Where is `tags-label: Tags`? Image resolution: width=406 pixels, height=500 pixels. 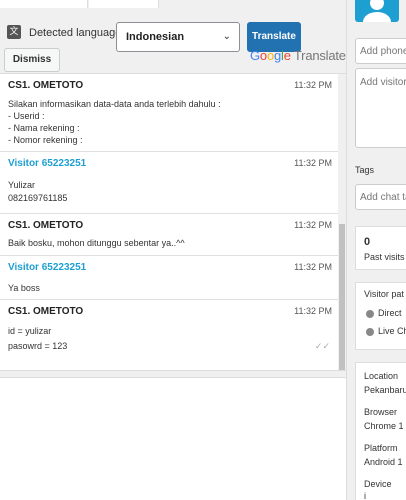 tags-label: Tags is located at coordinates (365, 170).